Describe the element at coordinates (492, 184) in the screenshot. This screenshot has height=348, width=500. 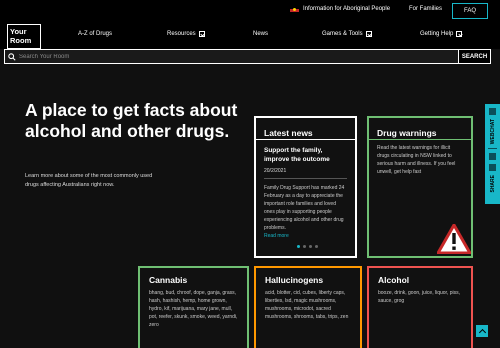
I see `share-label: SHARE` at that location.